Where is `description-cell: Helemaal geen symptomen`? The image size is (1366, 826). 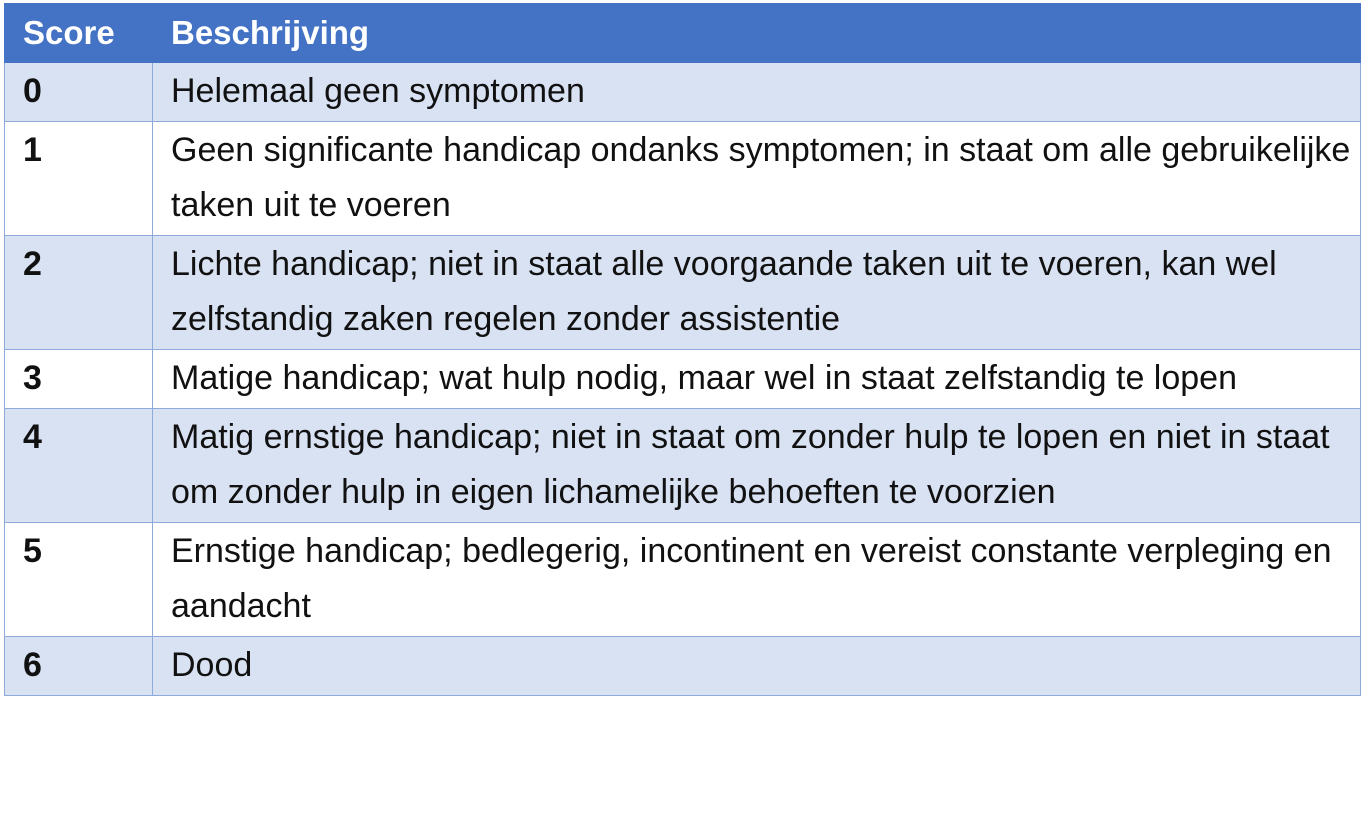 description-cell: Helemaal geen symptomen is located at coordinates (756, 92).